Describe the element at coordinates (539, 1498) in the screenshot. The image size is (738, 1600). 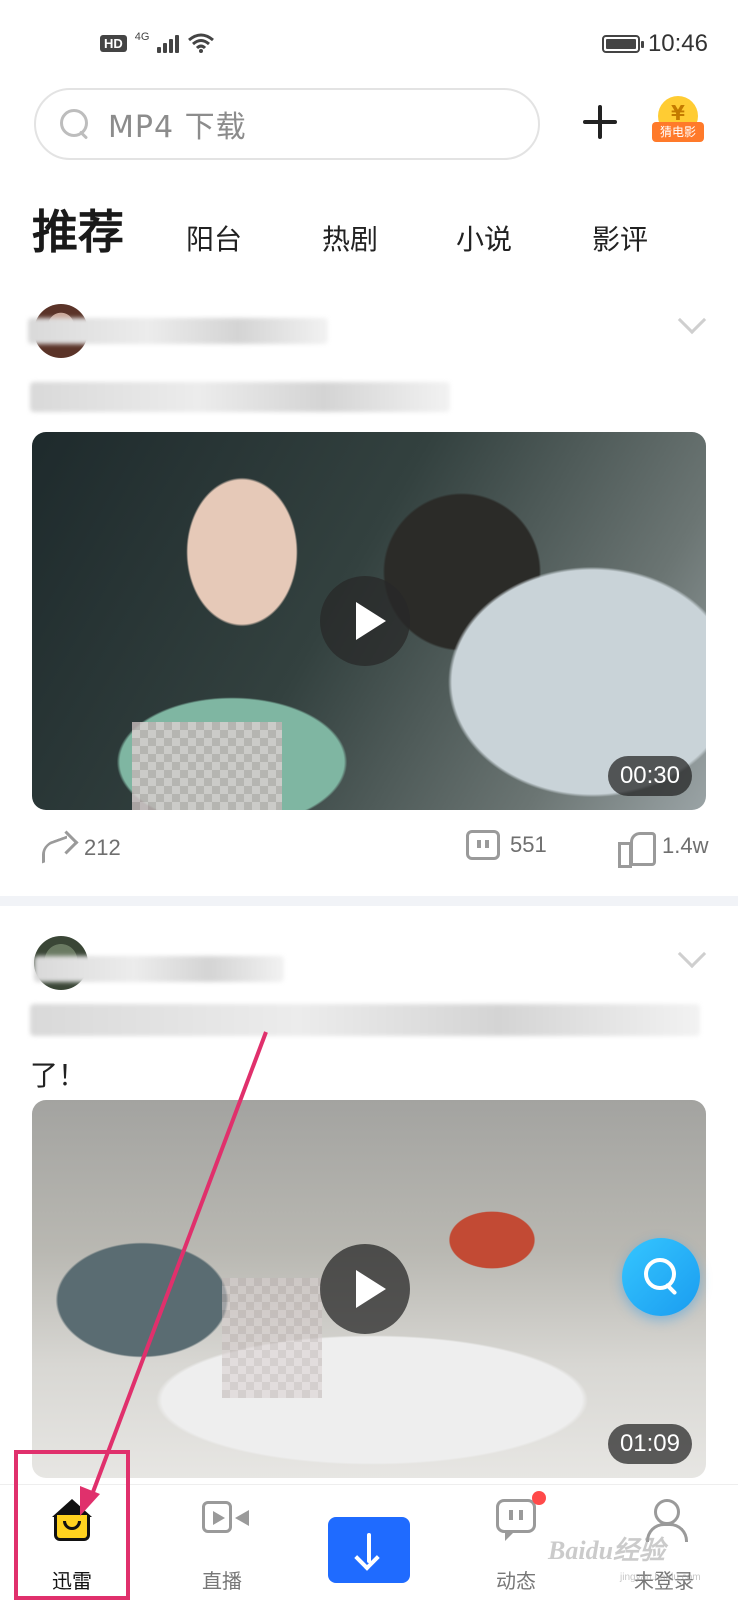
I see `notification-badge` at that location.